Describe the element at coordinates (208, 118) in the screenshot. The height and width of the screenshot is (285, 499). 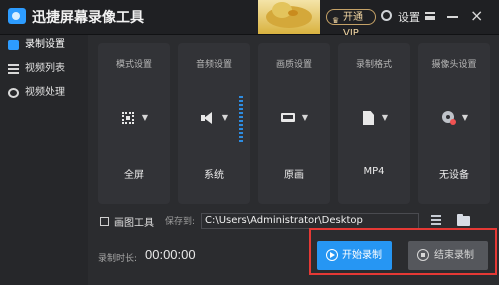
I see `speaker-icon` at that location.